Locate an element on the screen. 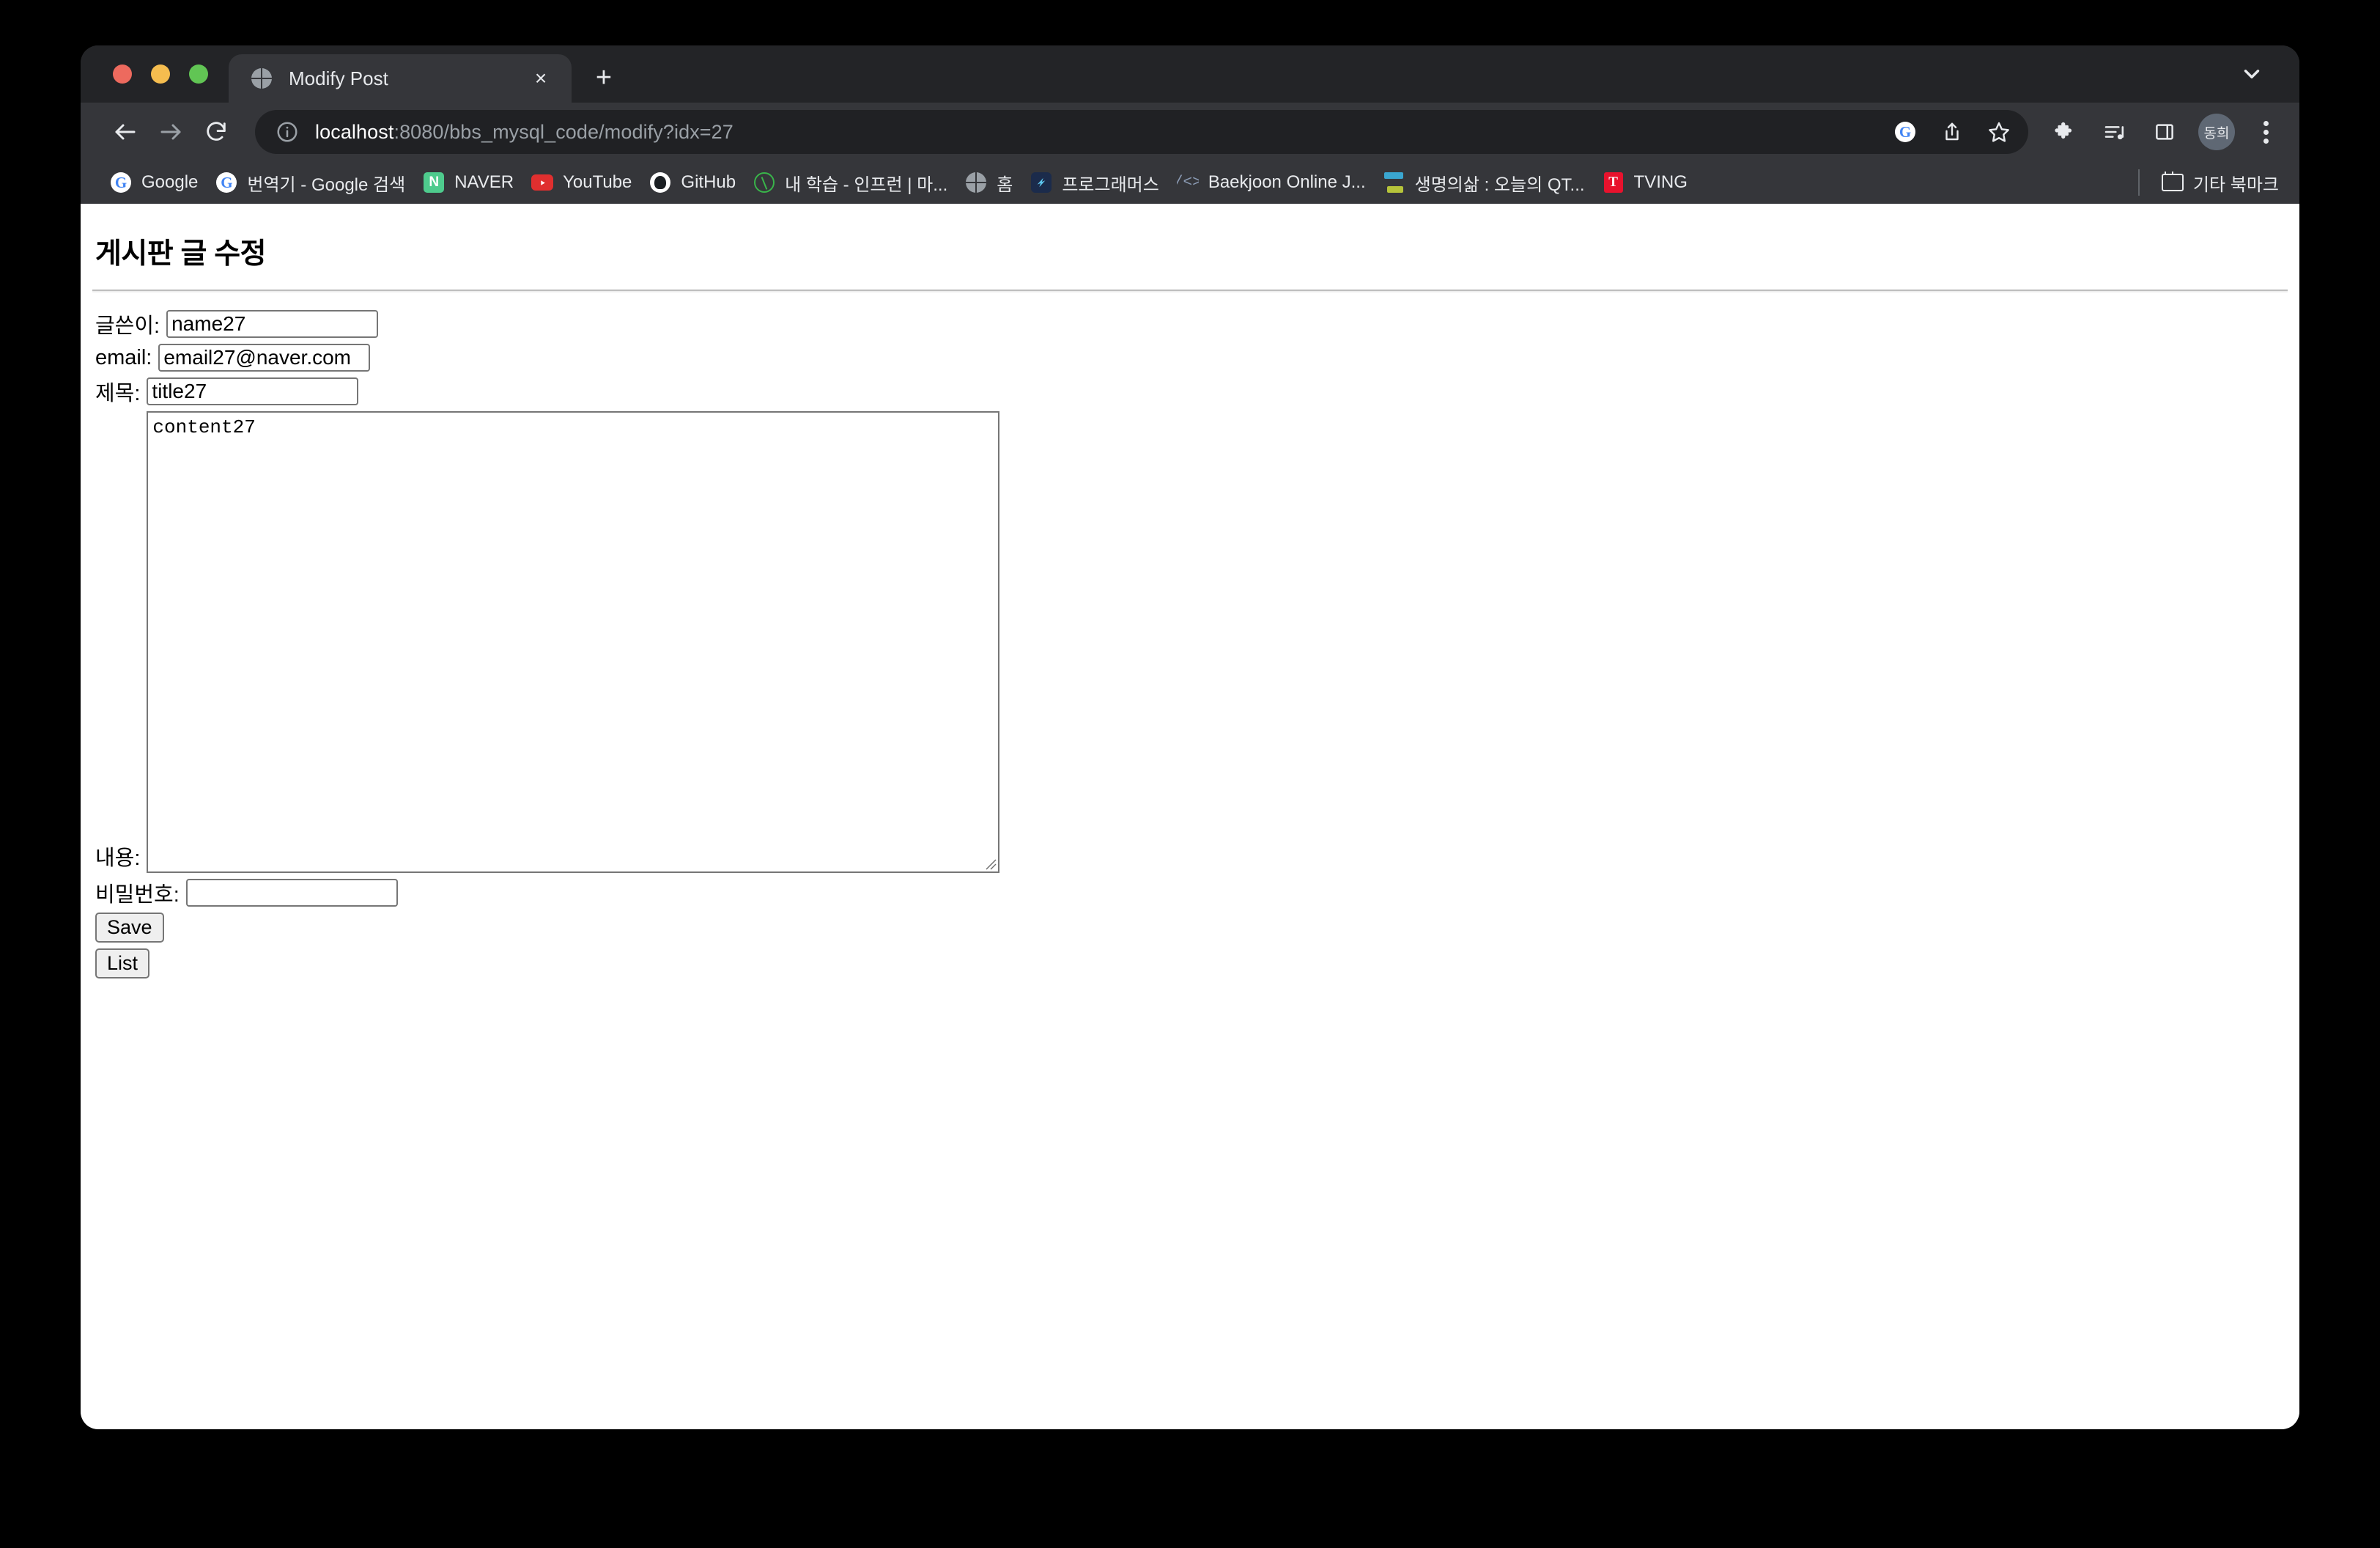 Image resolution: width=2380 pixels, height=1548 pixels. bookmark-naver: N NAVER is located at coordinates (468, 182).